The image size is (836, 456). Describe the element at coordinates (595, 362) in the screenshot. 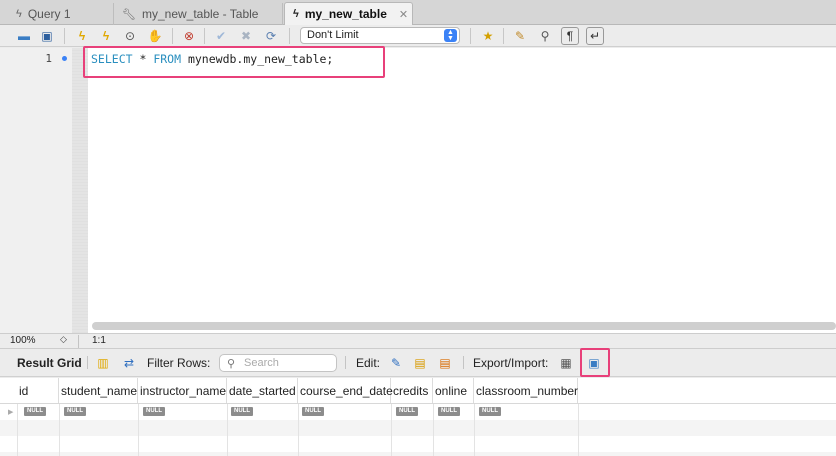

I see `import-highlight-box` at that location.